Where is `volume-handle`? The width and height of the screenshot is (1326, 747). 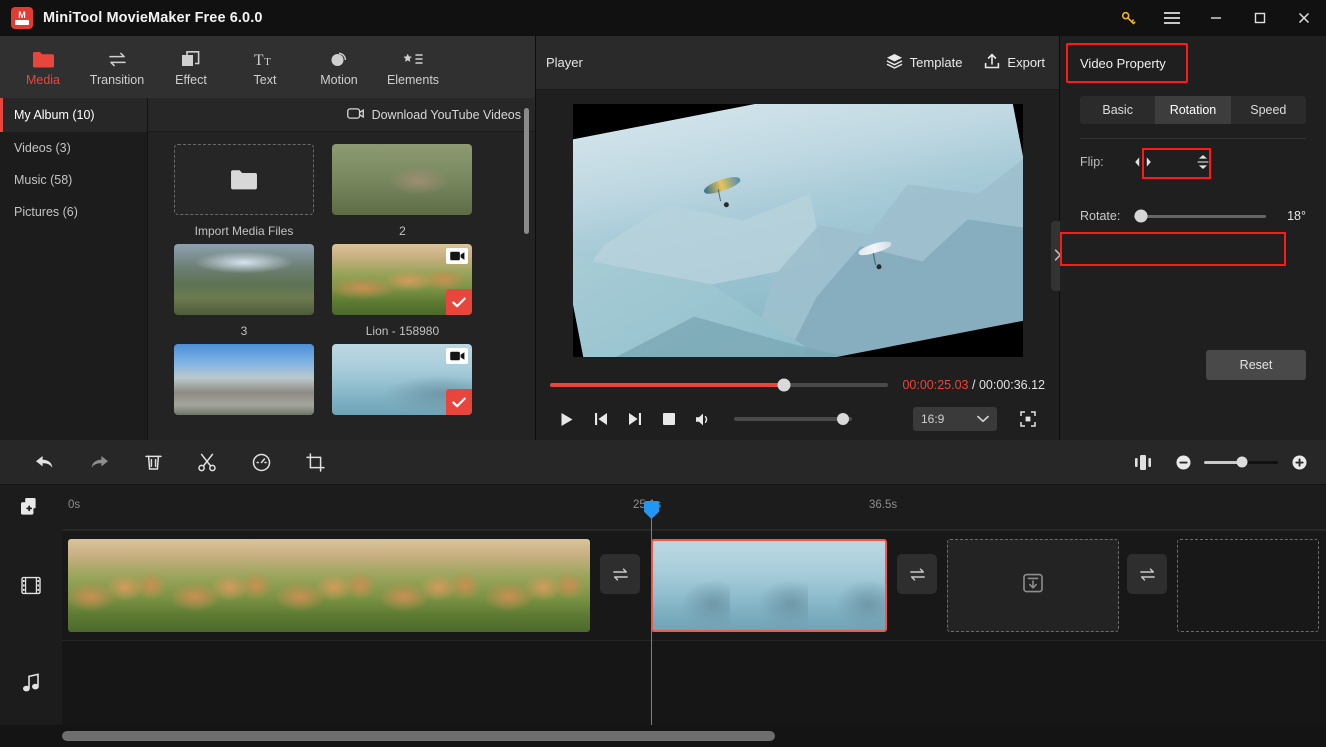
volume-handle is located at coordinates (842, 419).